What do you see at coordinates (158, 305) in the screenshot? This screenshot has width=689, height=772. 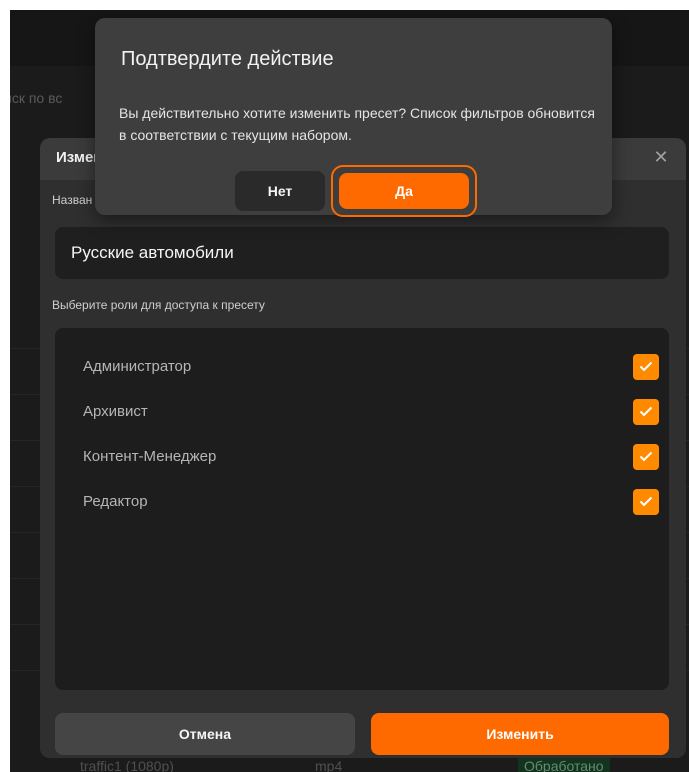 I see `roles-label: Выберите роли для доступа к пресету` at bounding box center [158, 305].